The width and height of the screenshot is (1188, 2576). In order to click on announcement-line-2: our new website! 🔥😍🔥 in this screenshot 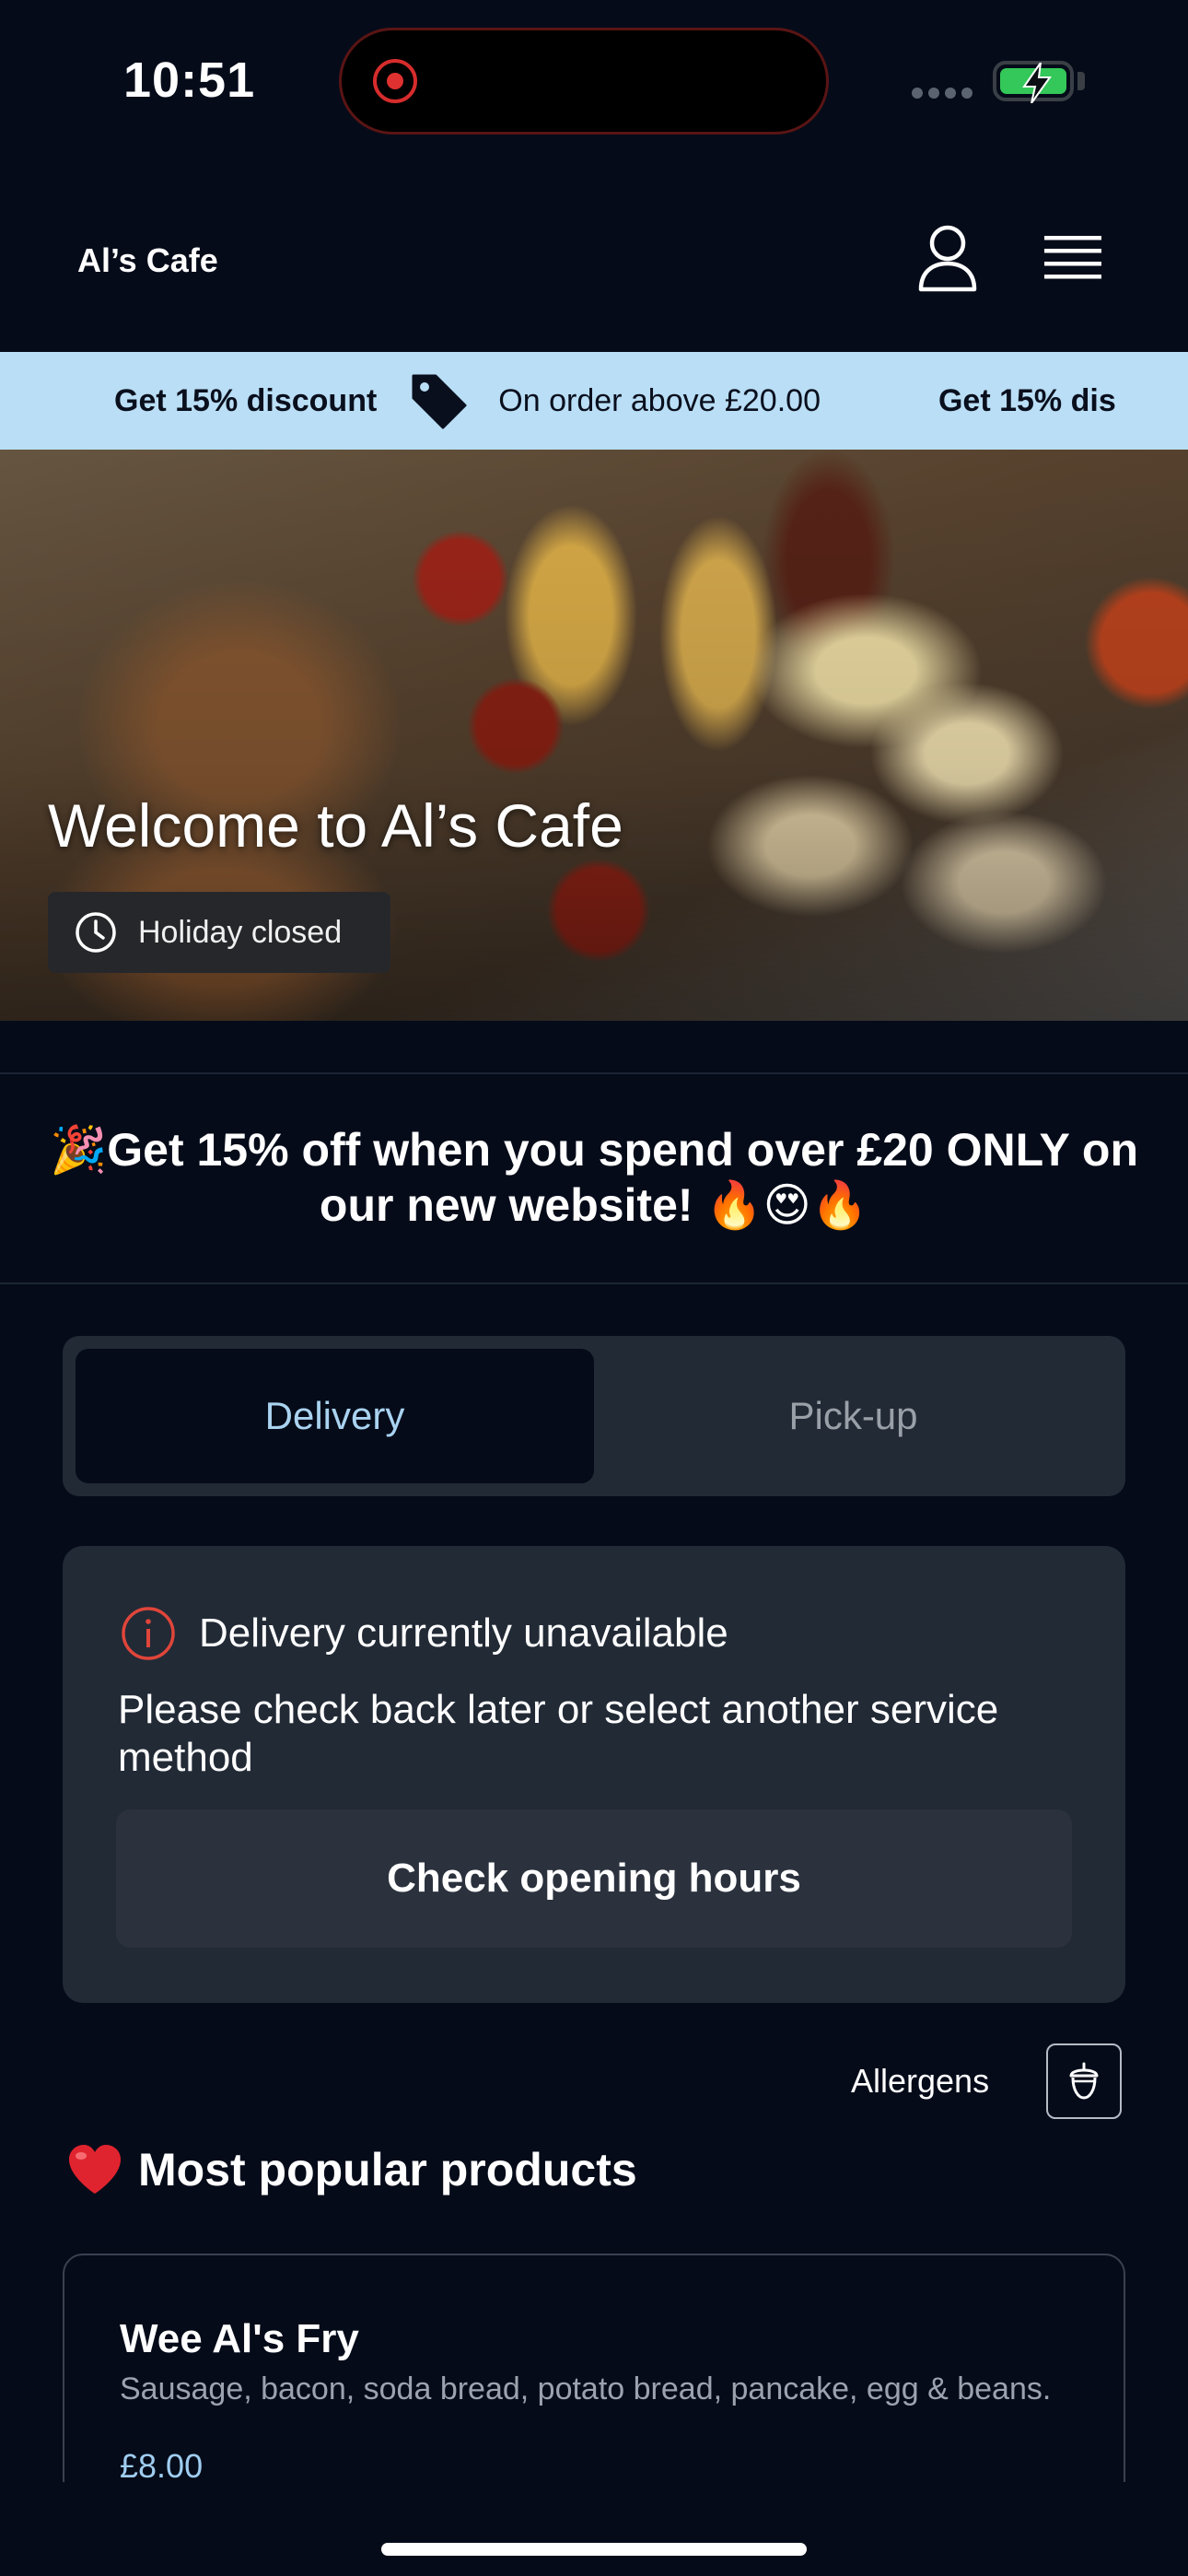, I will do `click(594, 1205)`.